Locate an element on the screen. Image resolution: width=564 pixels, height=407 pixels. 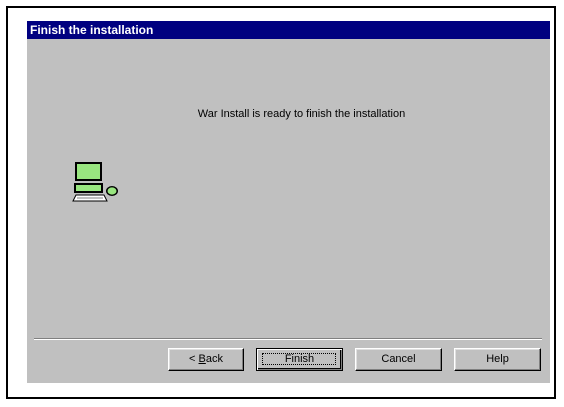
back-button: < Back is located at coordinates (206, 359).